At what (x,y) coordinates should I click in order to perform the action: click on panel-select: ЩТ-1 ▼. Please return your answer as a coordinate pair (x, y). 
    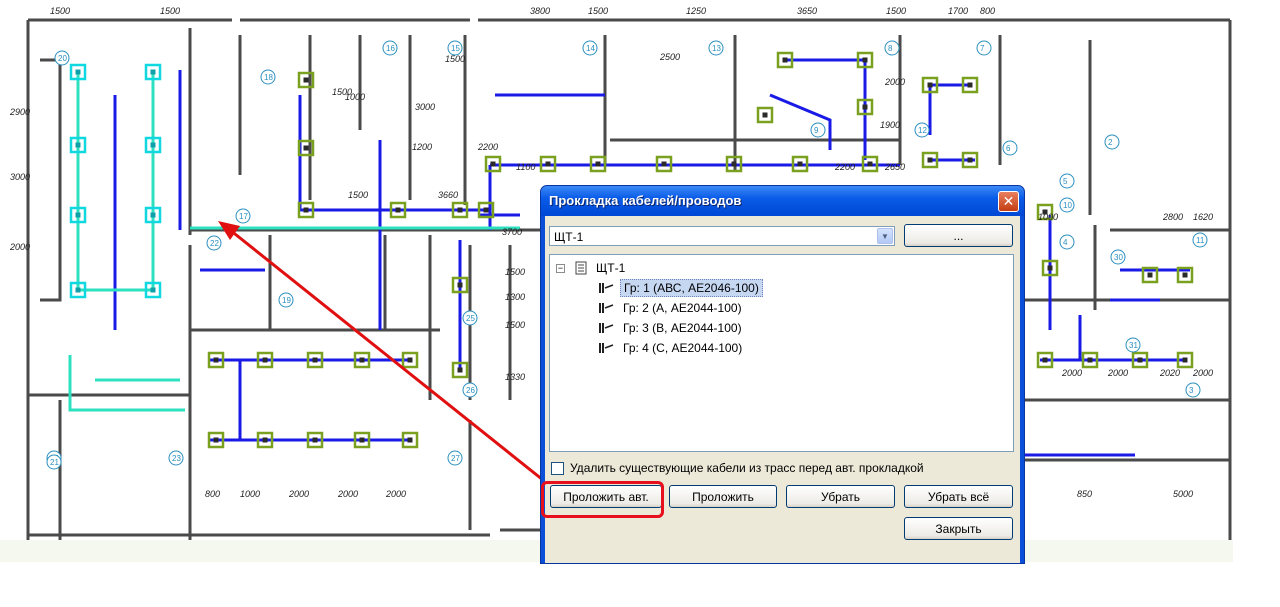
    Looking at the image, I should click on (722, 236).